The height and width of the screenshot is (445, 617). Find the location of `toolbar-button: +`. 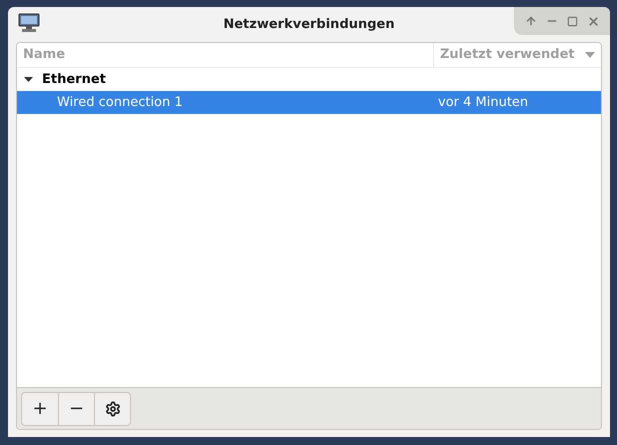

toolbar-button: + is located at coordinates (40, 408).